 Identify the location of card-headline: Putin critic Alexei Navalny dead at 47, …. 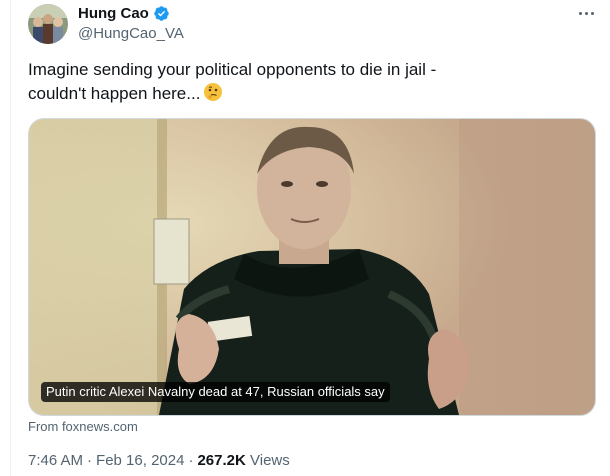
(215, 392).